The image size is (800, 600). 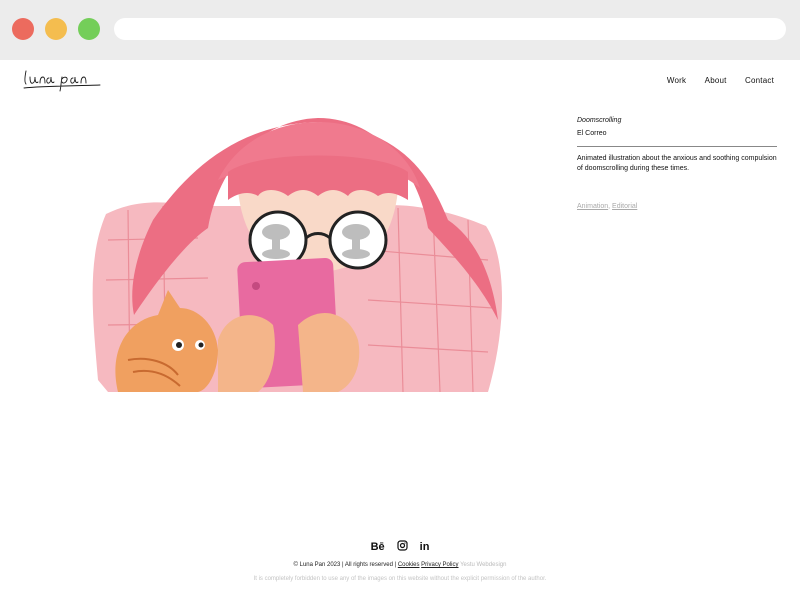 I want to click on tag-editorial: Editorial, so click(x=624, y=206).